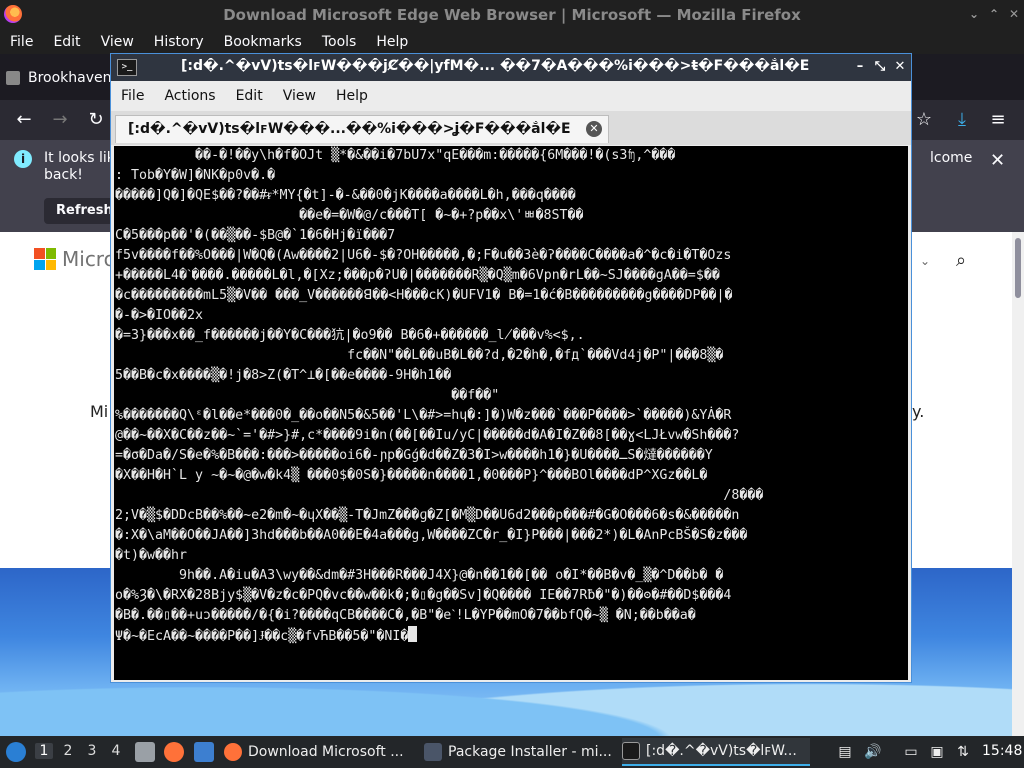 The width and height of the screenshot is (1024, 768). What do you see at coordinates (127, 67) in the screenshot?
I see `terminal-icon: >_` at bounding box center [127, 67].